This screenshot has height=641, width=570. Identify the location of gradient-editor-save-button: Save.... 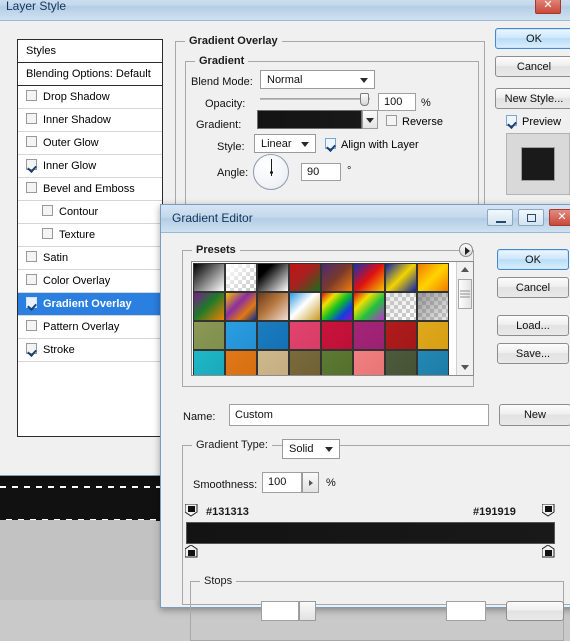
(533, 353).